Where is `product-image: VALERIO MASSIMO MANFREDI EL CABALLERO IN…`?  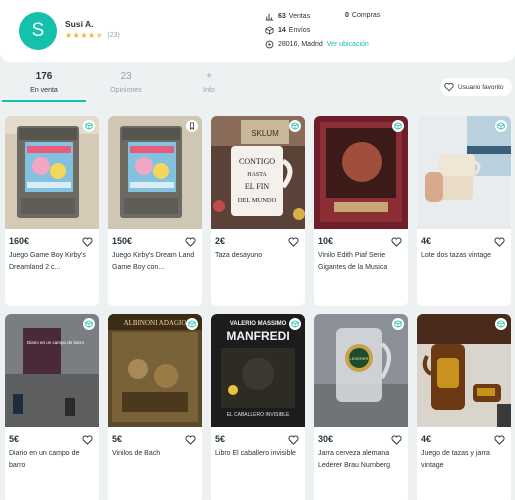
product-image: VALERIO MASSIMO MANFREDI EL CABALLERO IN… is located at coordinates (258, 370).